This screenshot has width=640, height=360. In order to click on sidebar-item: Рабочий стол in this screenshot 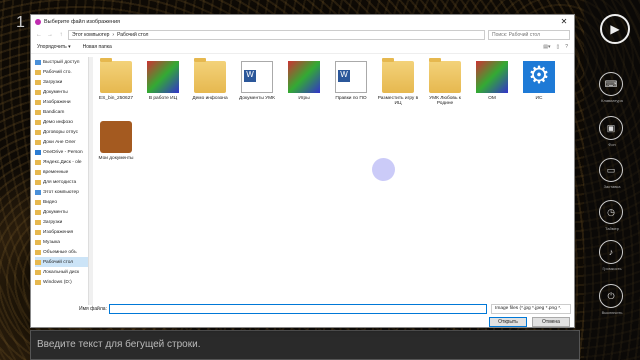, I will do `click(61, 262)`.